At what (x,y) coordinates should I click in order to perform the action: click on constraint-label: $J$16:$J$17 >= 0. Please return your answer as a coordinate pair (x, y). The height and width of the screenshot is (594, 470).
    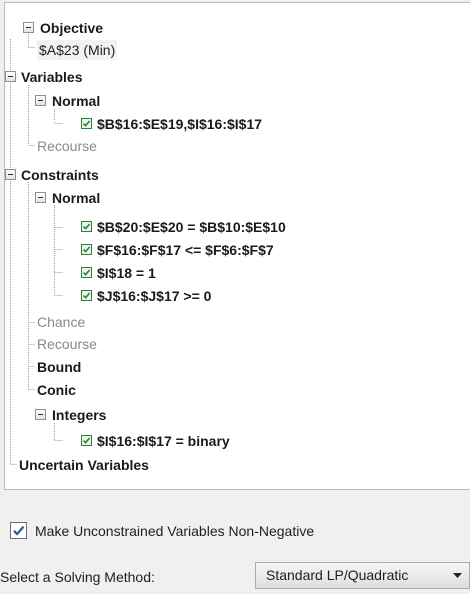
    Looking at the image, I should click on (154, 296).